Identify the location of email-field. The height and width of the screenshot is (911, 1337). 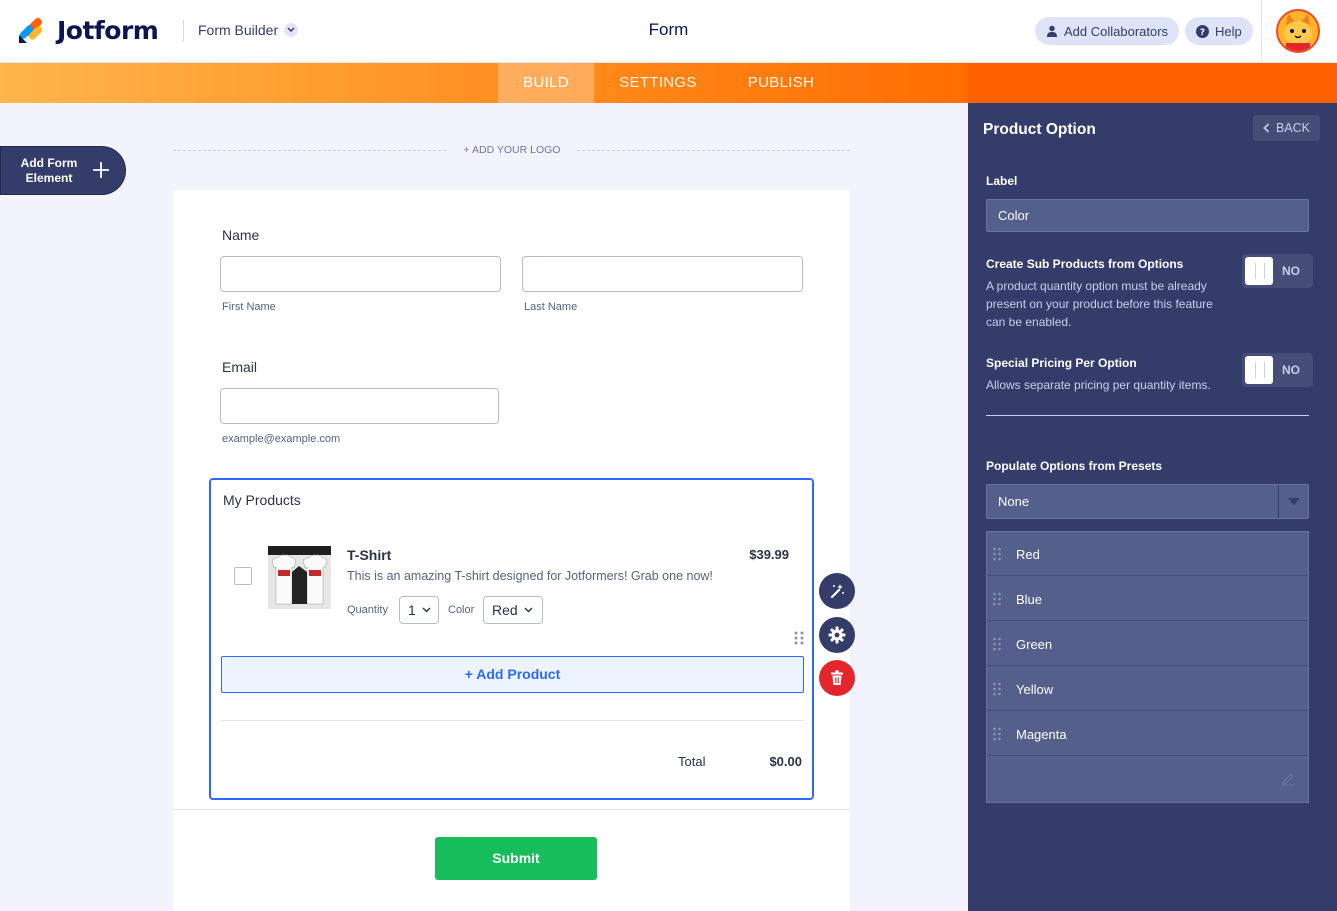
(359, 406).